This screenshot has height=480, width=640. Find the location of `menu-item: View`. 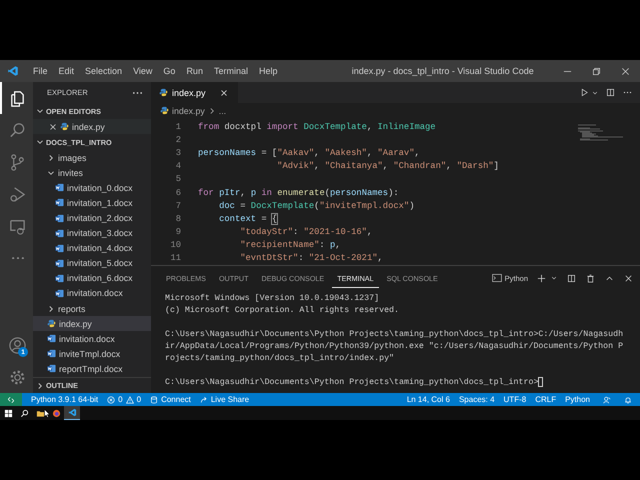

menu-item: View is located at coordinates (143, 71).